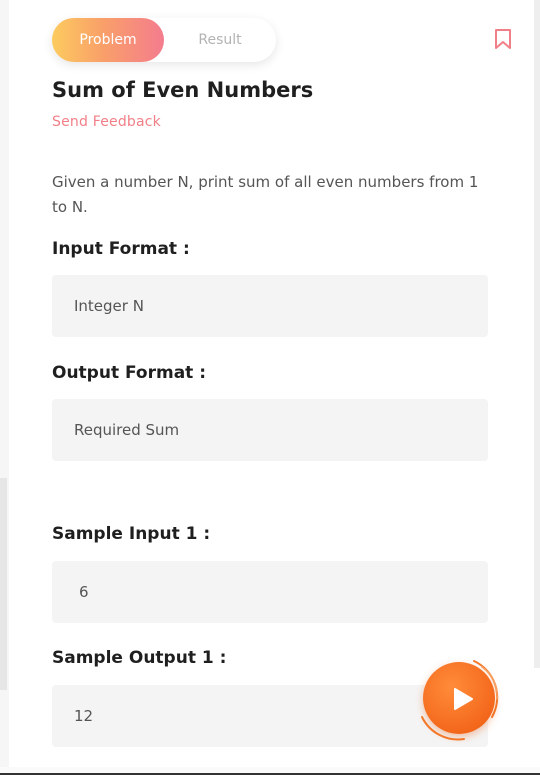  I want to click on right-scrollbar, so click(537, 334).